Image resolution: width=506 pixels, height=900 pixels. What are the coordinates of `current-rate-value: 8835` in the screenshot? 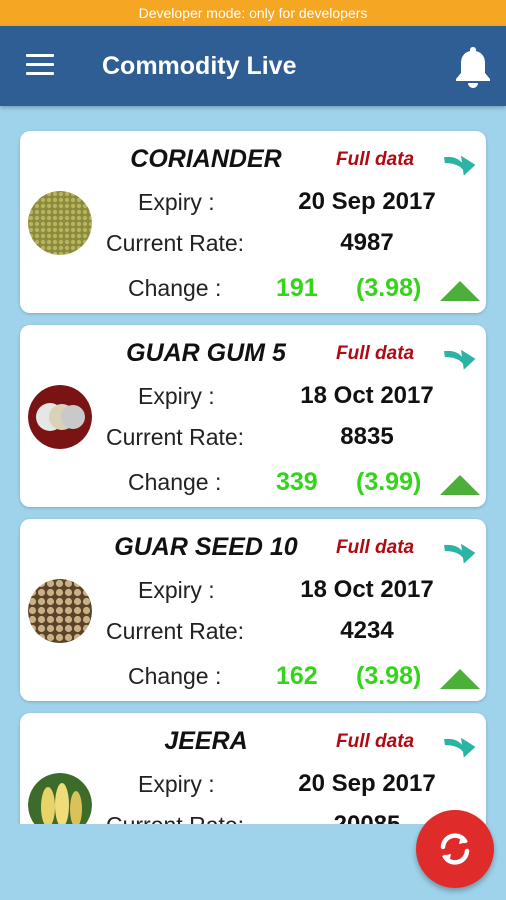 It's located at (367, 436).